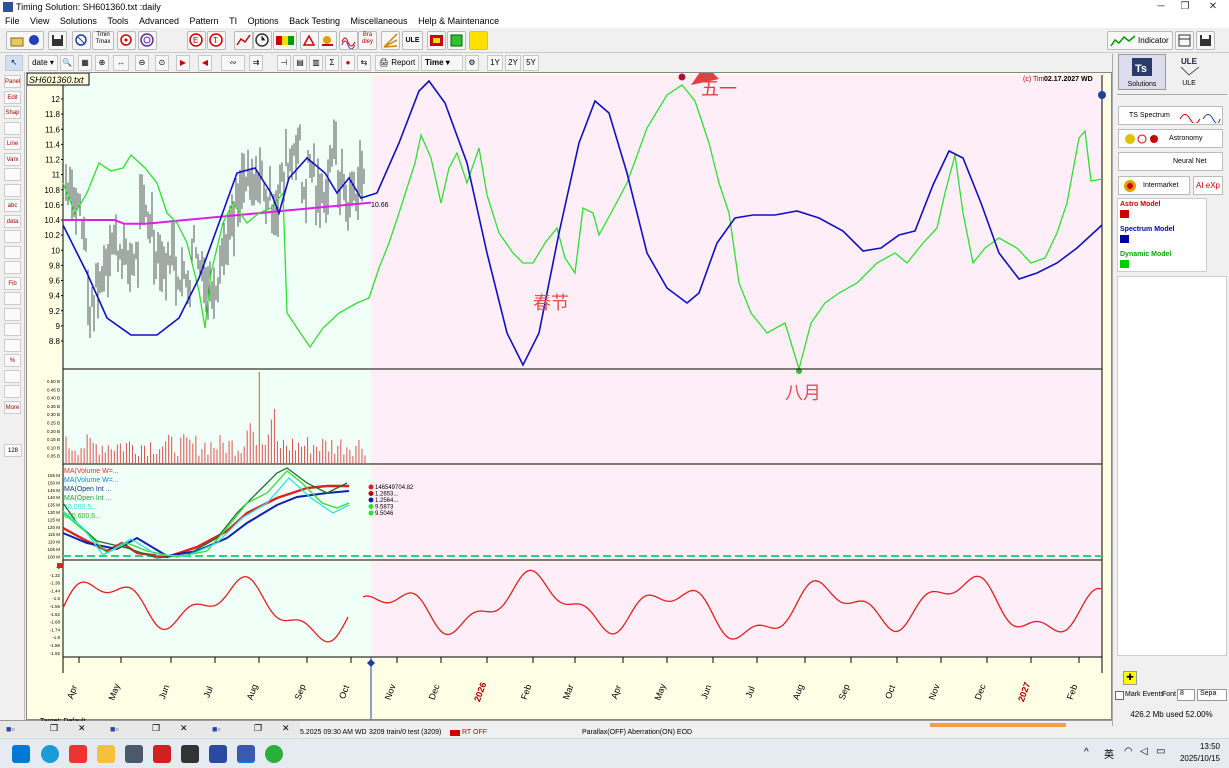  What do you see at coordinates (21, 754) in the screenshot?
I see `start-icon` at bounding box center [21, 754].